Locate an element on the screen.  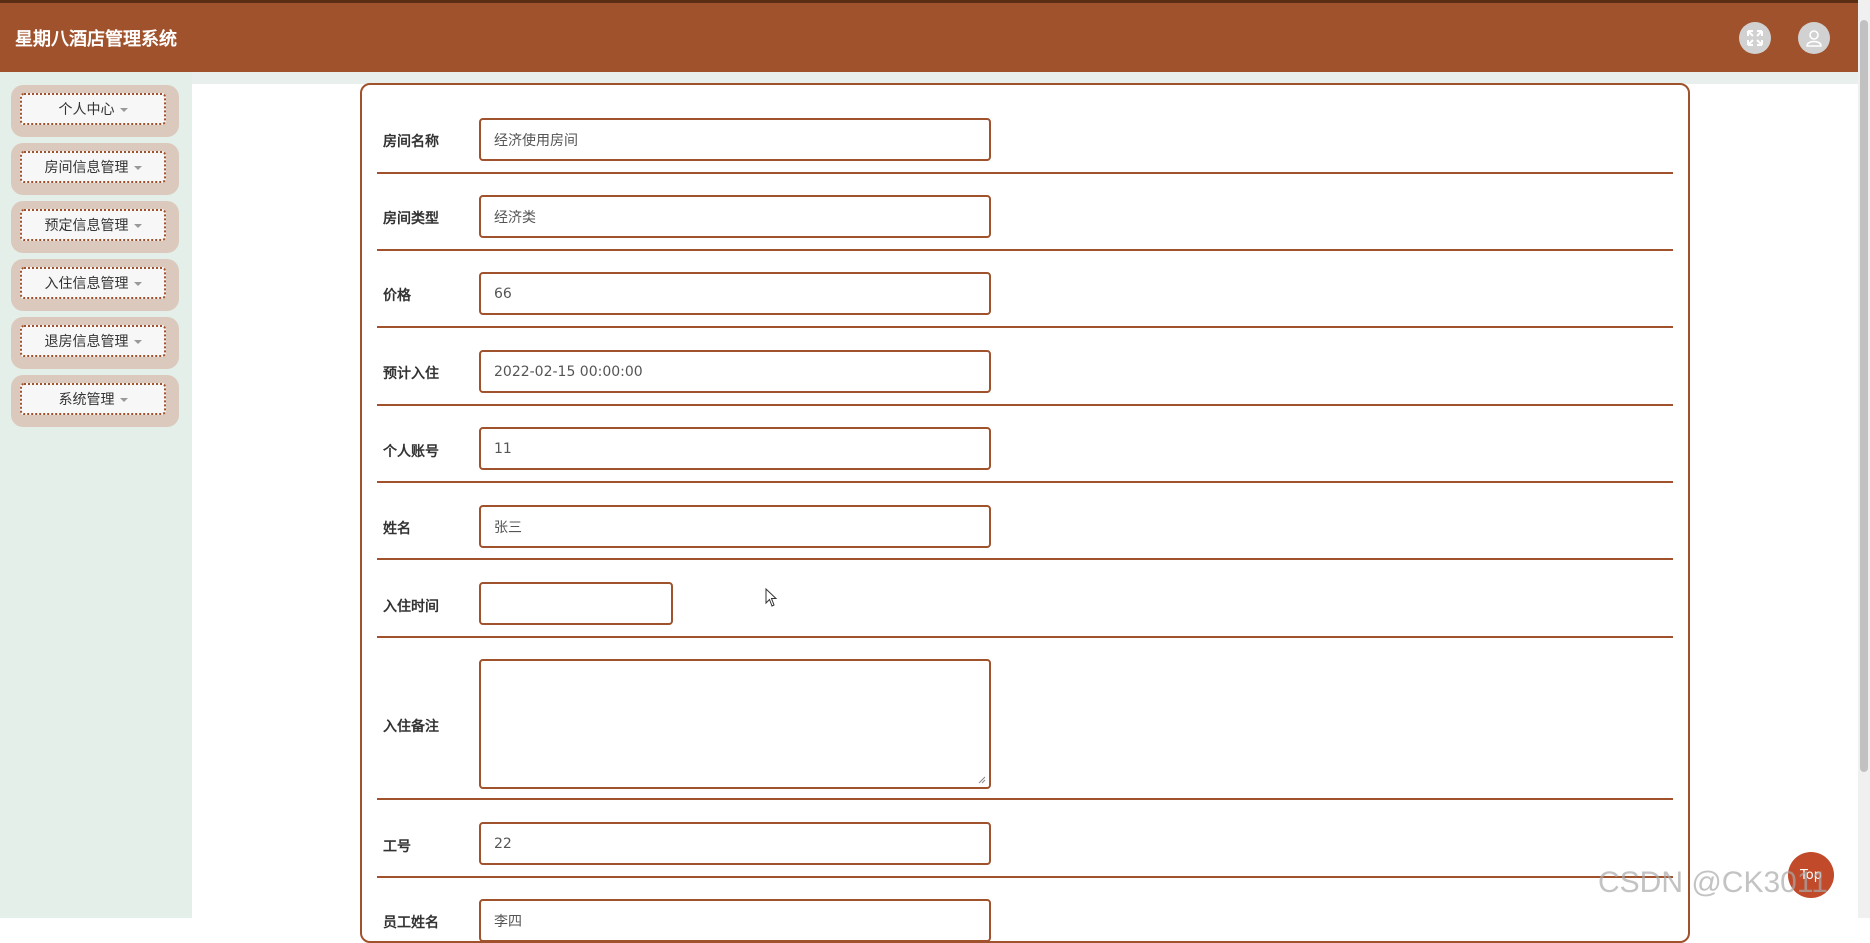
sidebar-item-checkout-info: 退房信息管理 is located at coordinates (95, 343).